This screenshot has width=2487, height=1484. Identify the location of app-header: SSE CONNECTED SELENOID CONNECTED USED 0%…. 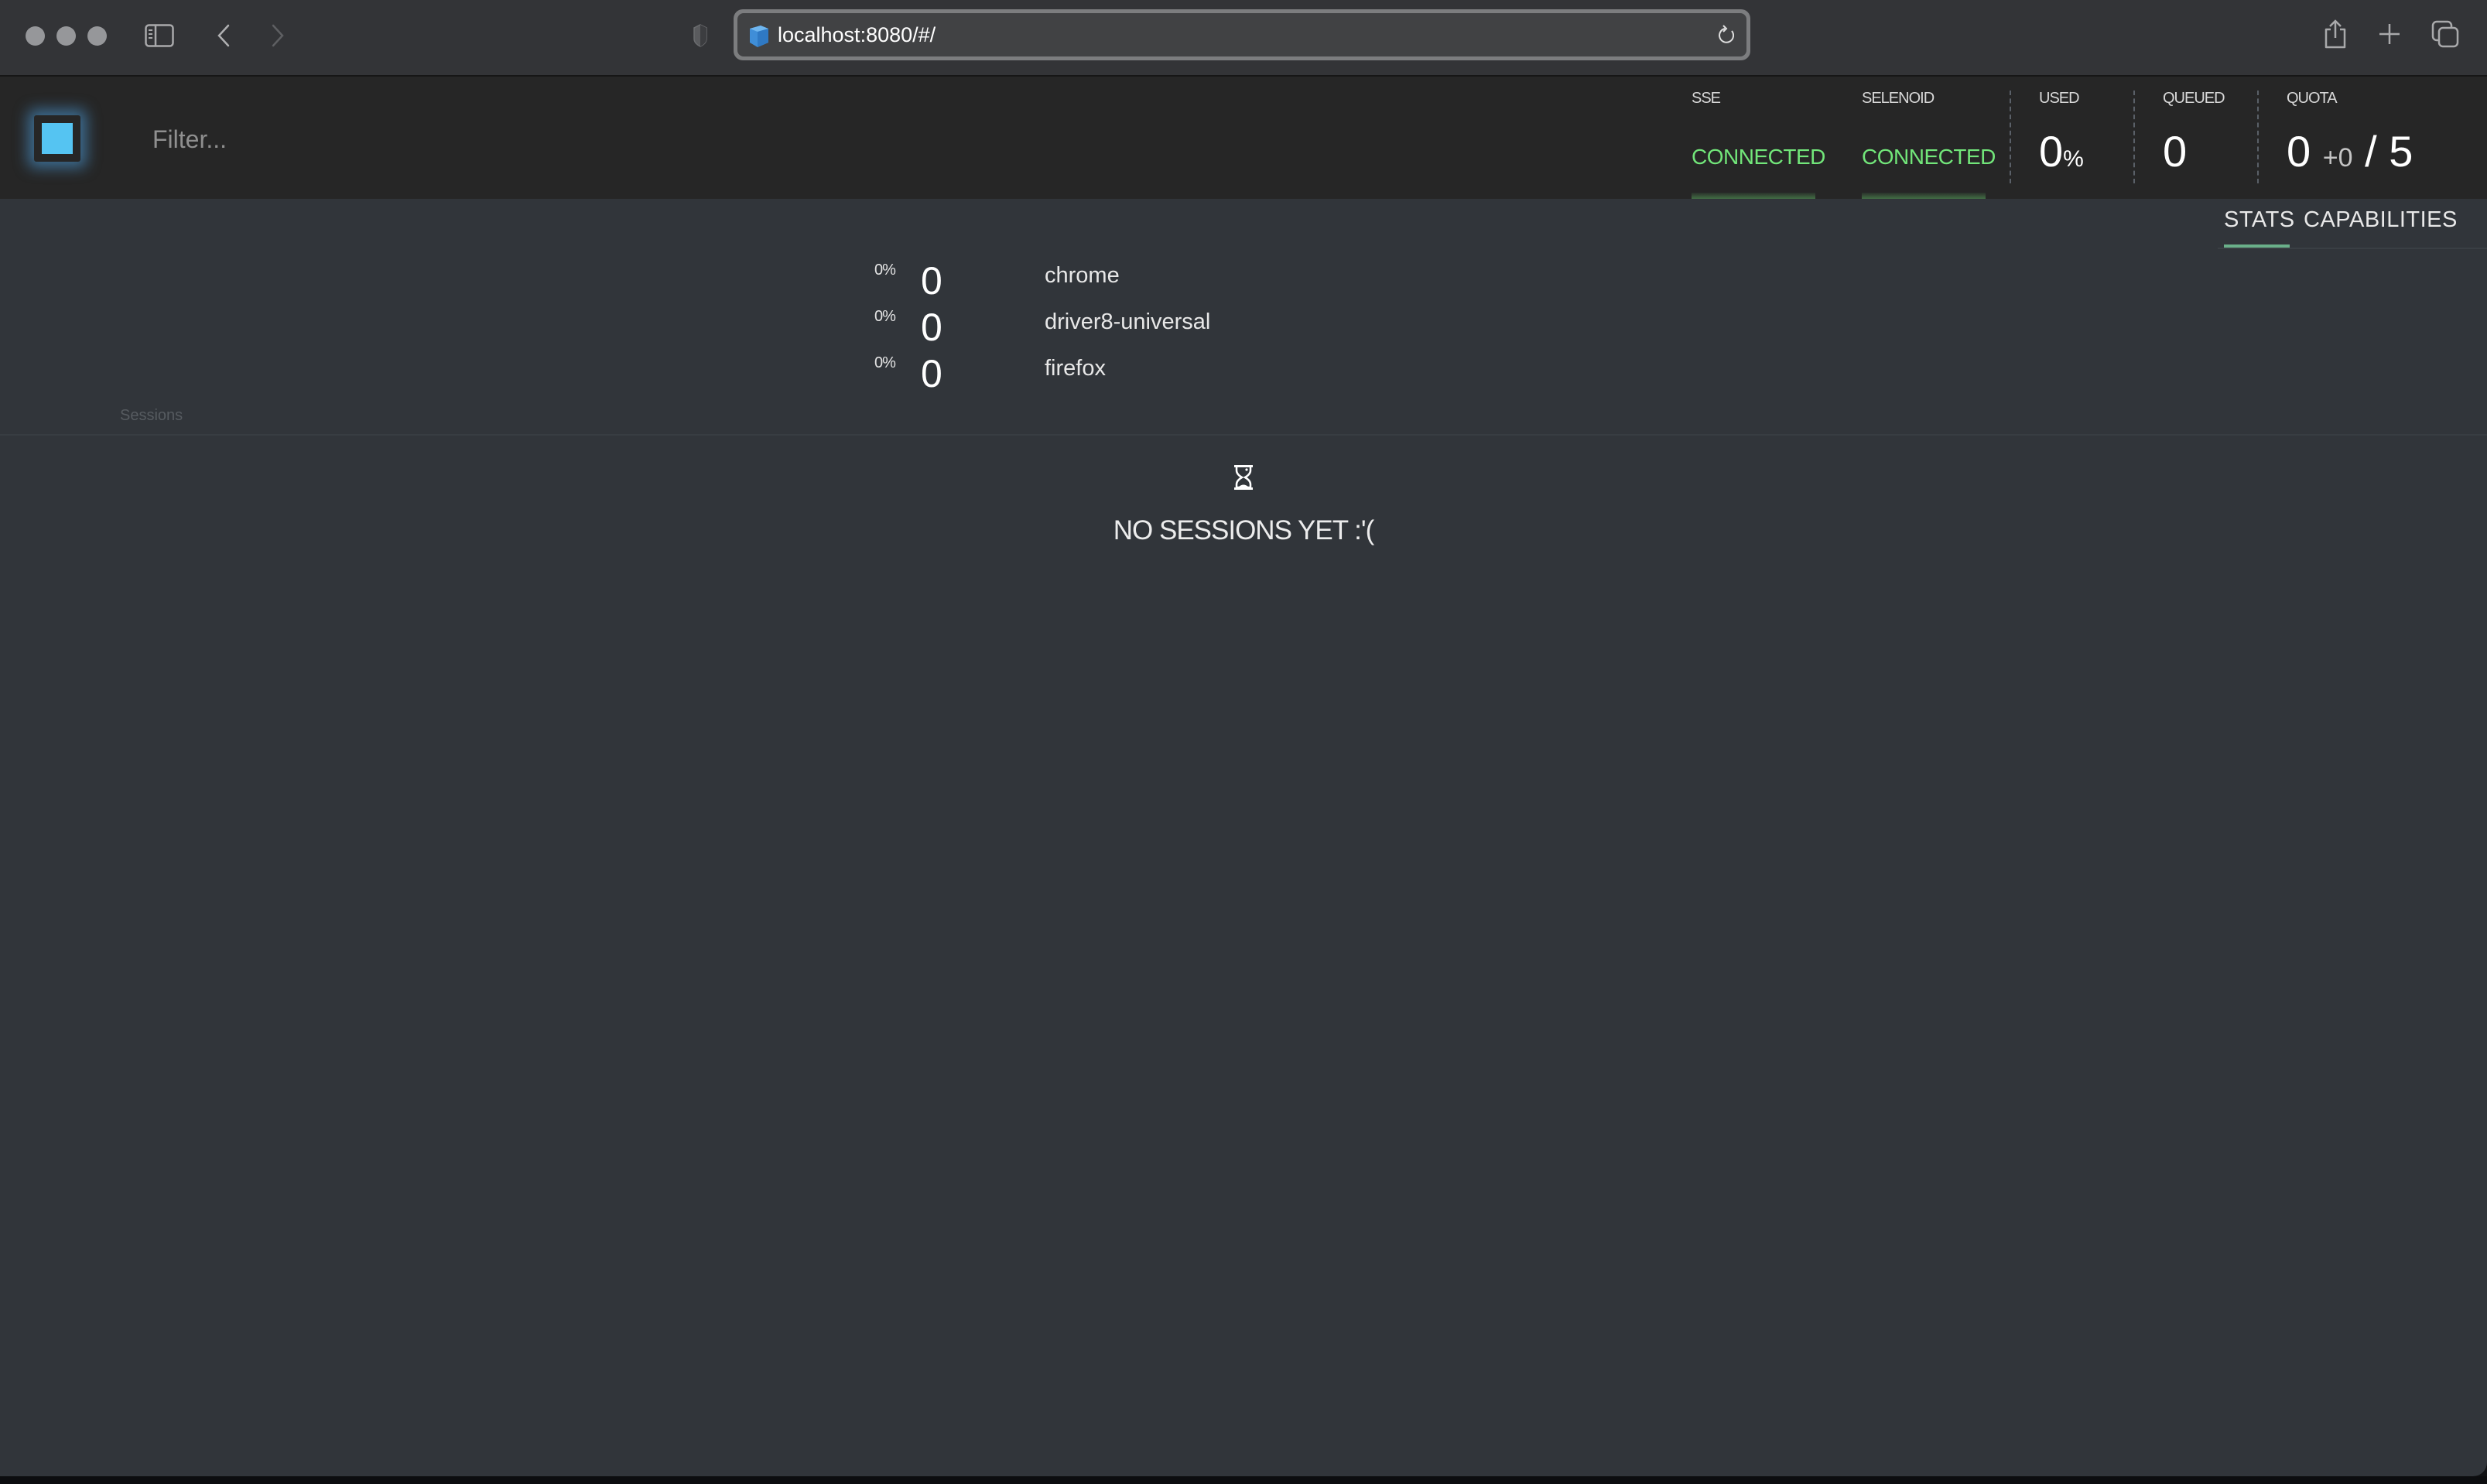
(1243, 138).